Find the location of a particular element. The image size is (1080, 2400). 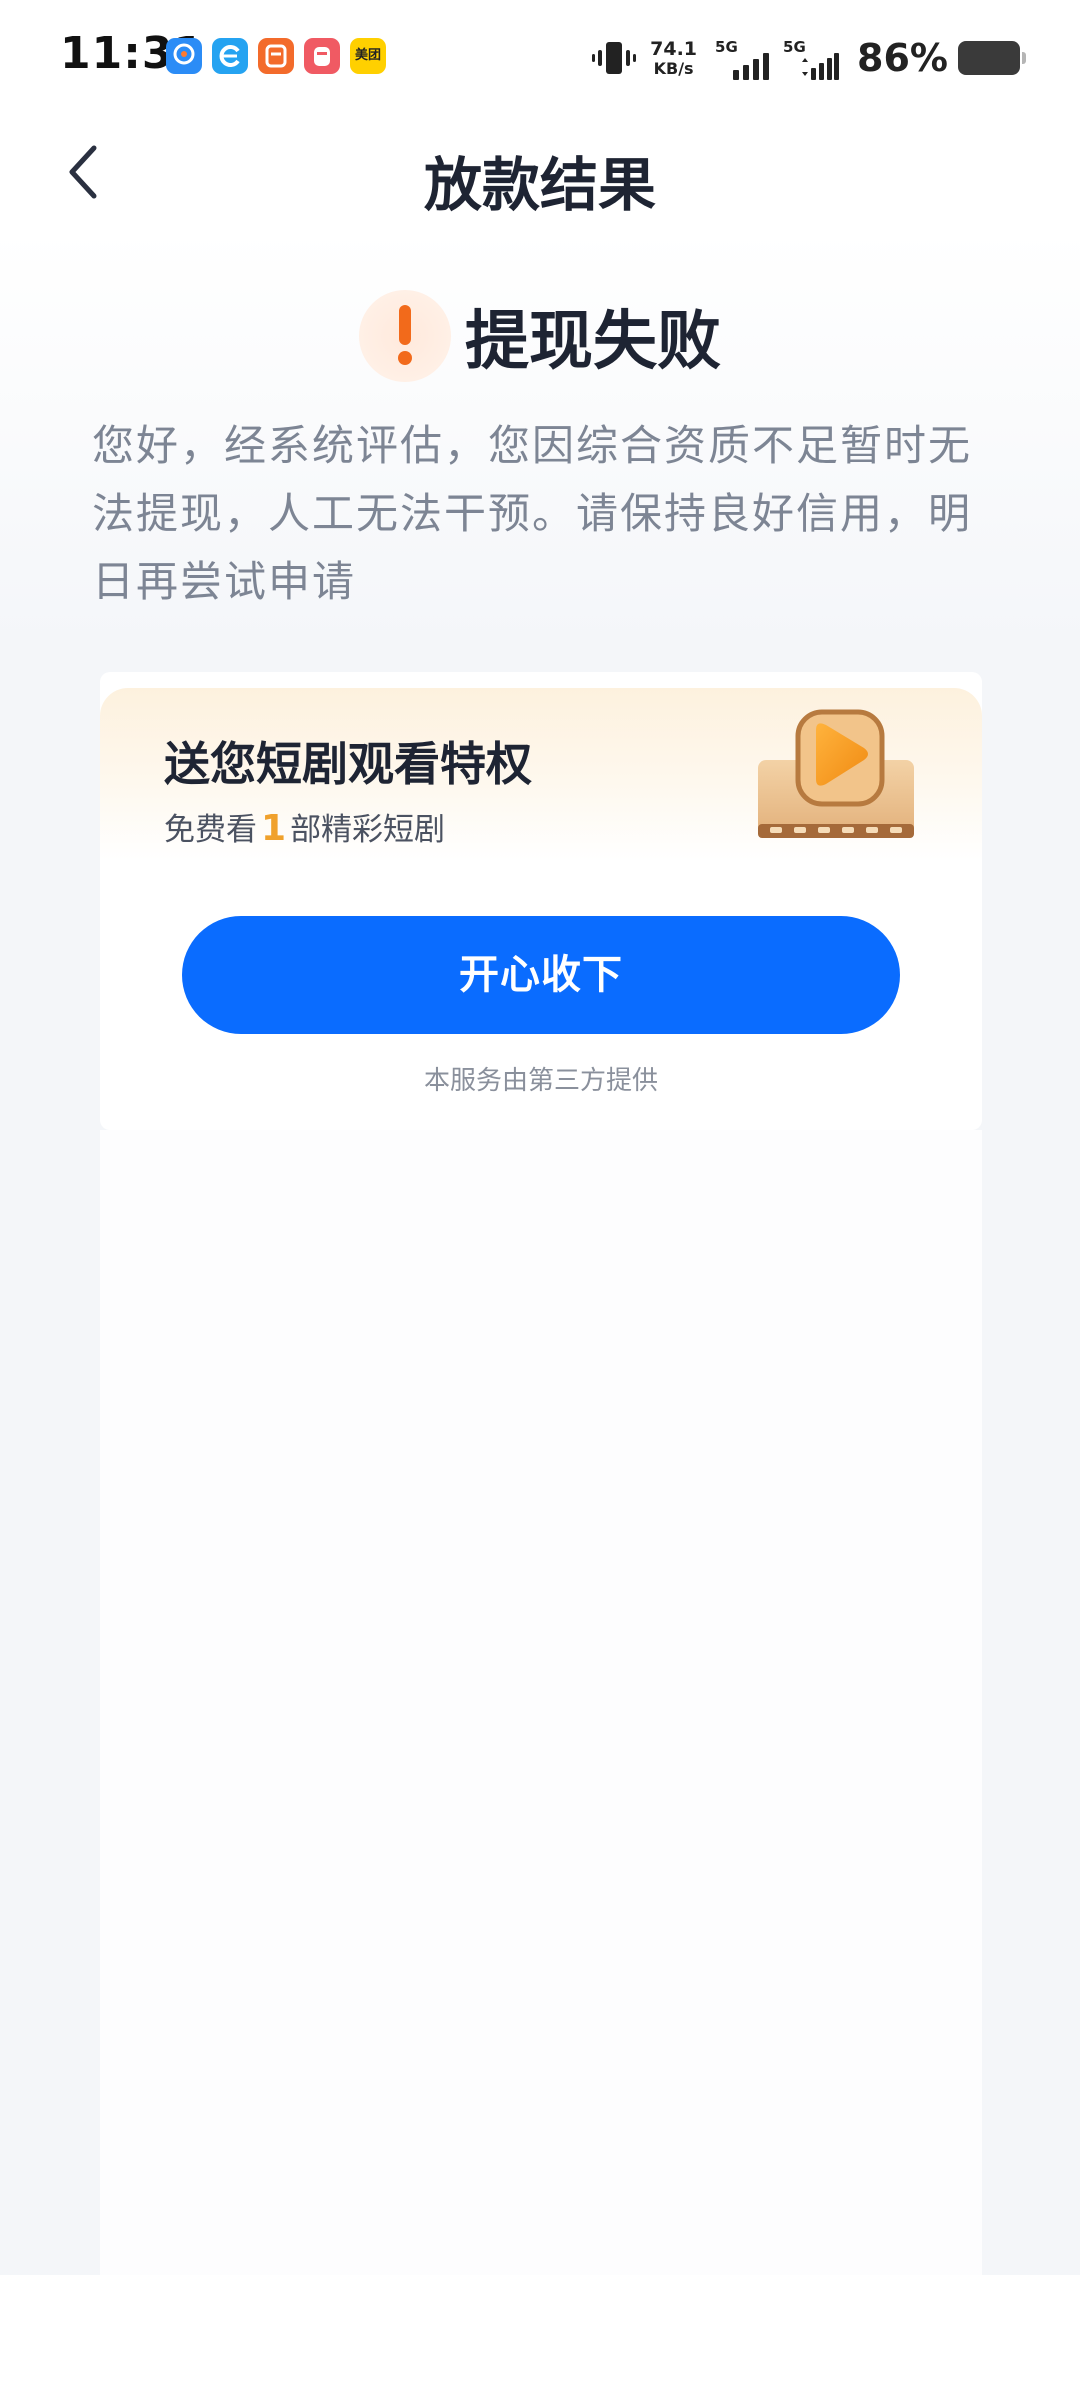

network-speed: 74.1 KB/s is located at coordinates (674, 57).